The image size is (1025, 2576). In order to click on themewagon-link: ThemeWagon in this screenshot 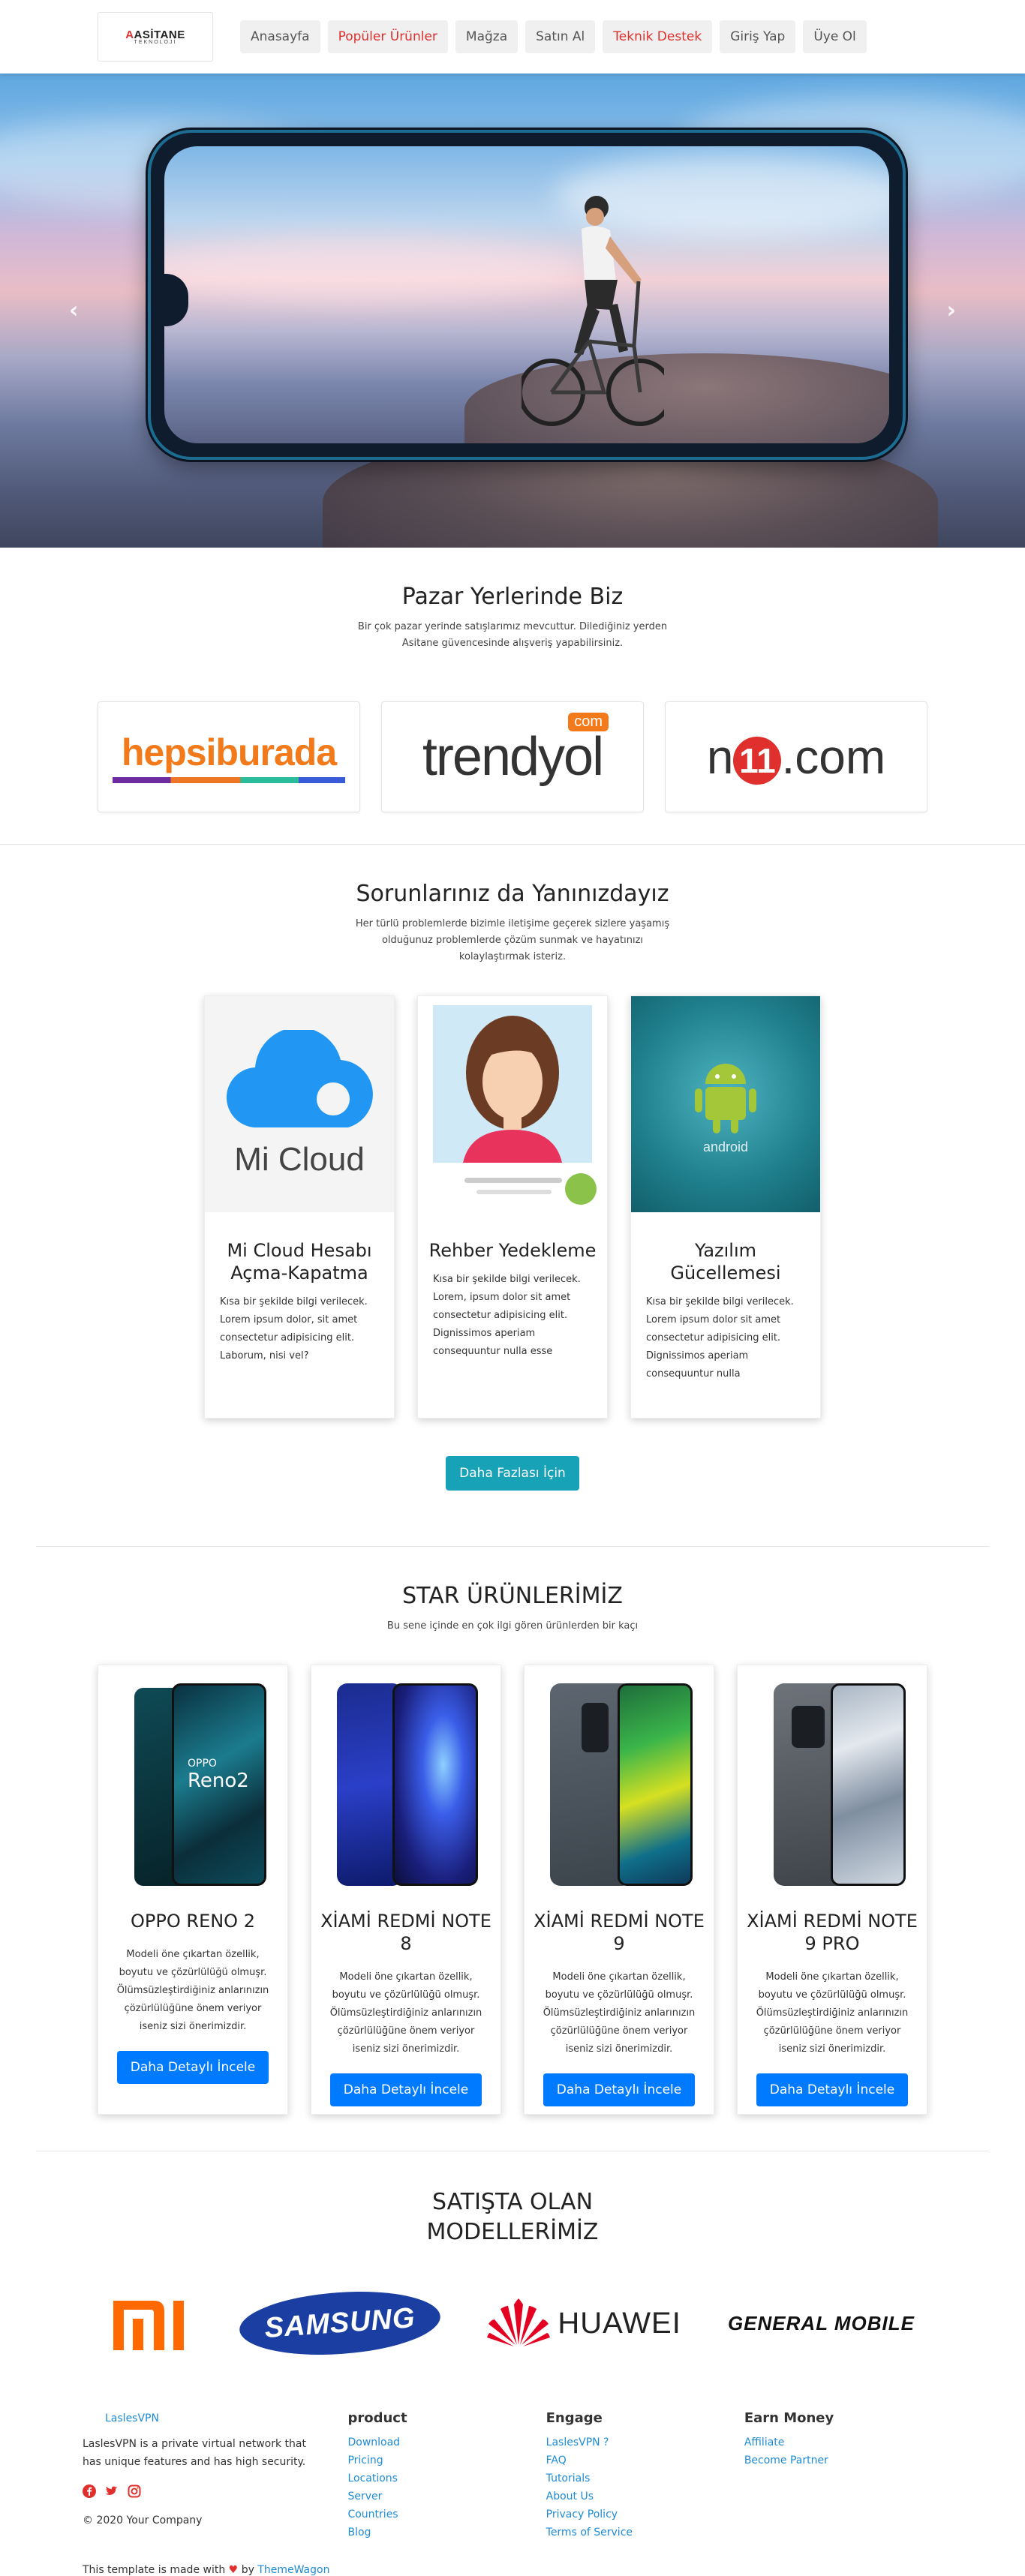, I will do `click(293, 2570)`.